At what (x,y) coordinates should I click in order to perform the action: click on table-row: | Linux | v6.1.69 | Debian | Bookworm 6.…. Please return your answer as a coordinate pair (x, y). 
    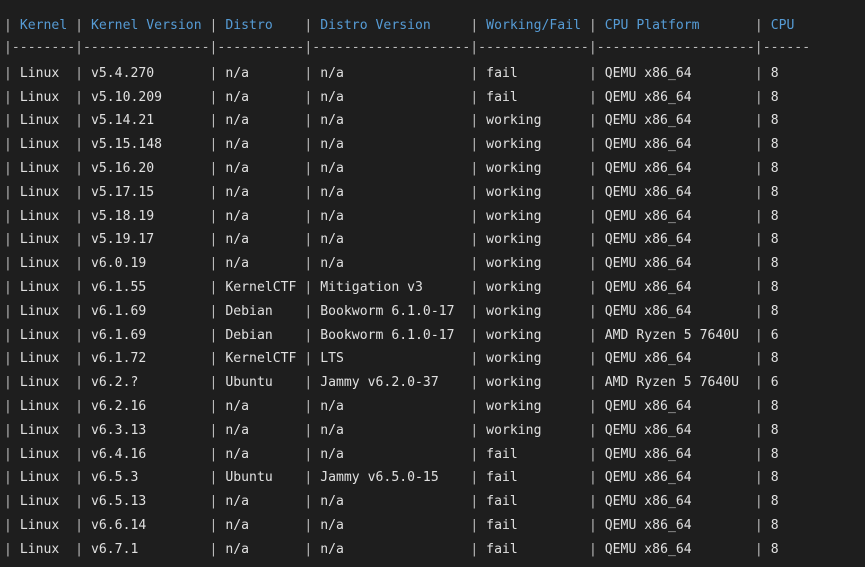
    Looking at the image, I should click on (407, 312).